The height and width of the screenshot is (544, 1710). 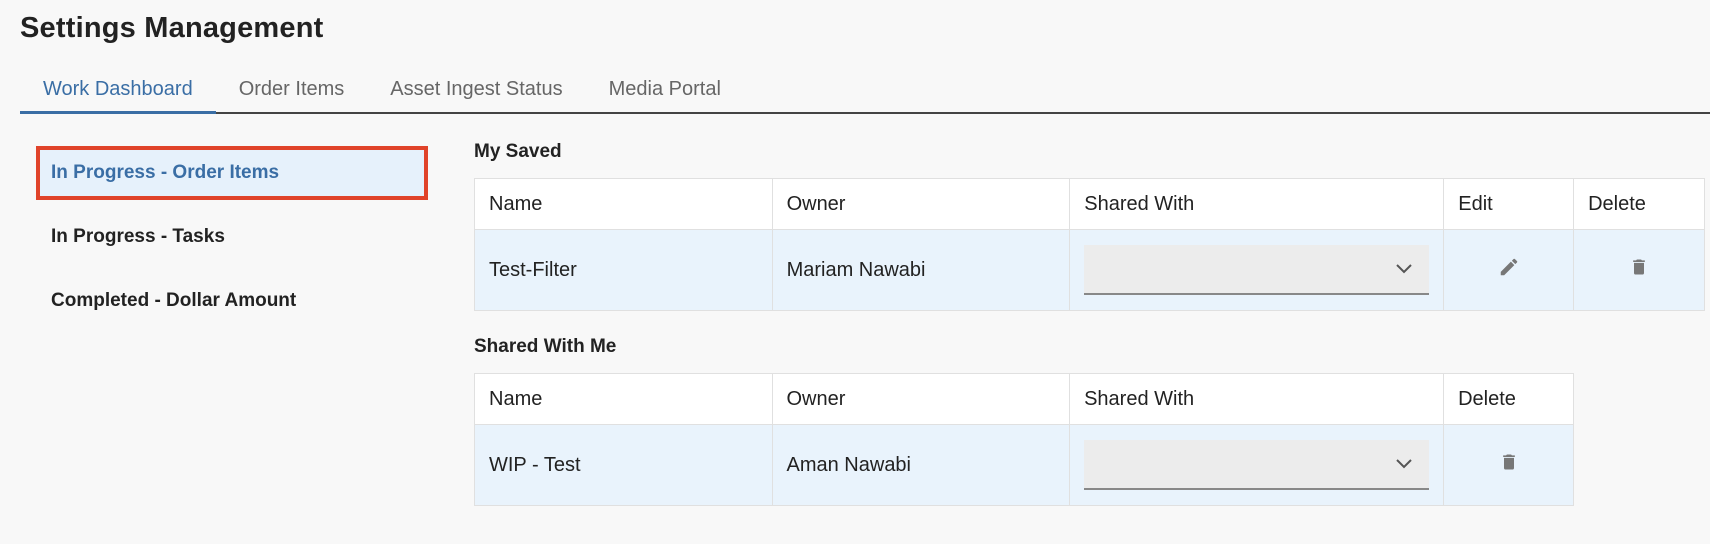 What do you see at coordinates (292, 92) in the screenshot?
I see `tab-order-items: Order Items` at bounding box center [292, 92].